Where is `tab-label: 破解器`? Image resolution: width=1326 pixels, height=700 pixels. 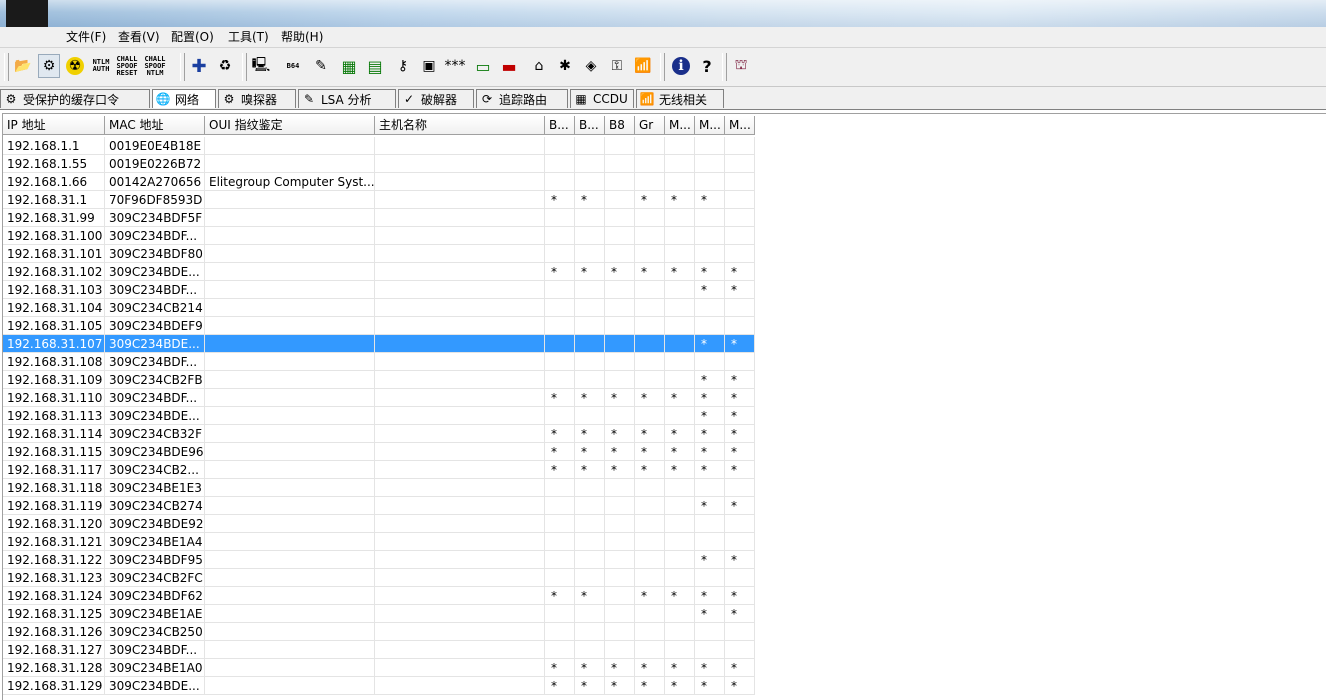
tab-label: 破解器 is located at coordinates (439, 99).